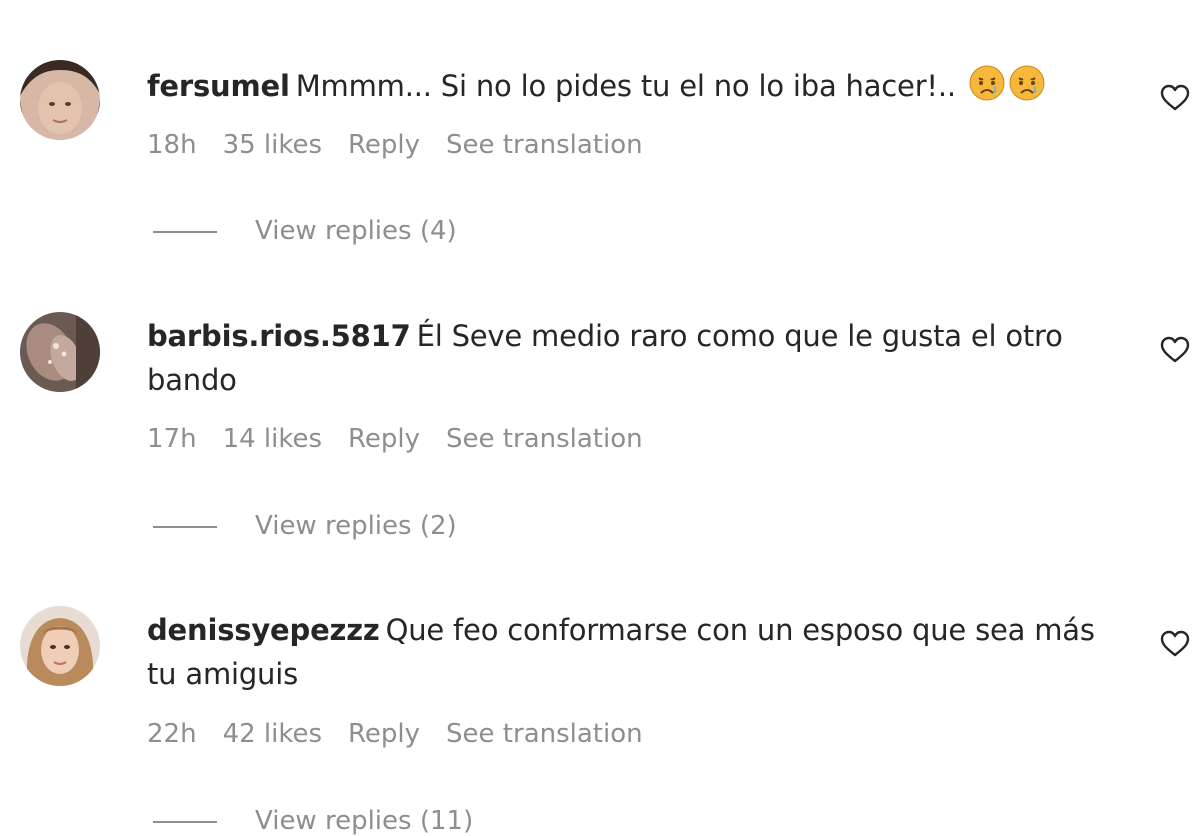 The width and height of the screenshot is (1200, 836). What do you see at coordinates (279, 336) in the screenshot?
I see `comment-username: barbis.rios.5817` at bounding box center [279, 336].